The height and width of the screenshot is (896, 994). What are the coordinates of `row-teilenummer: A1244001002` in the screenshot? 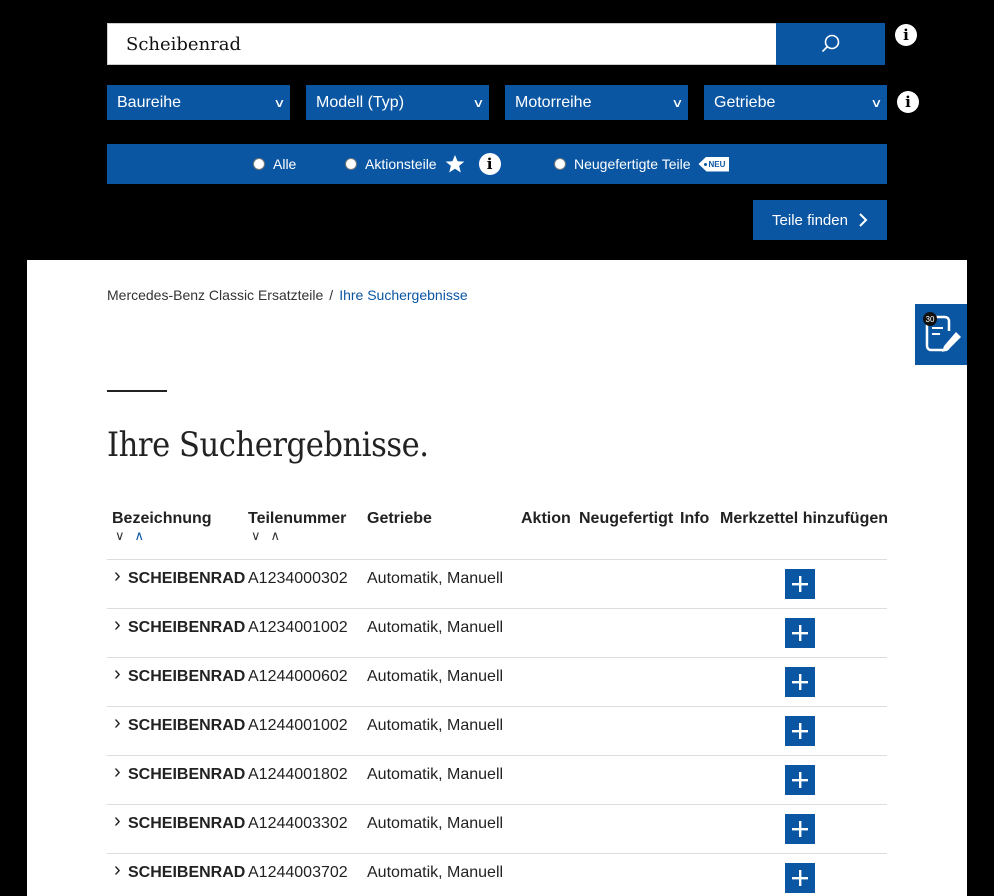 It's located at (298, 725).